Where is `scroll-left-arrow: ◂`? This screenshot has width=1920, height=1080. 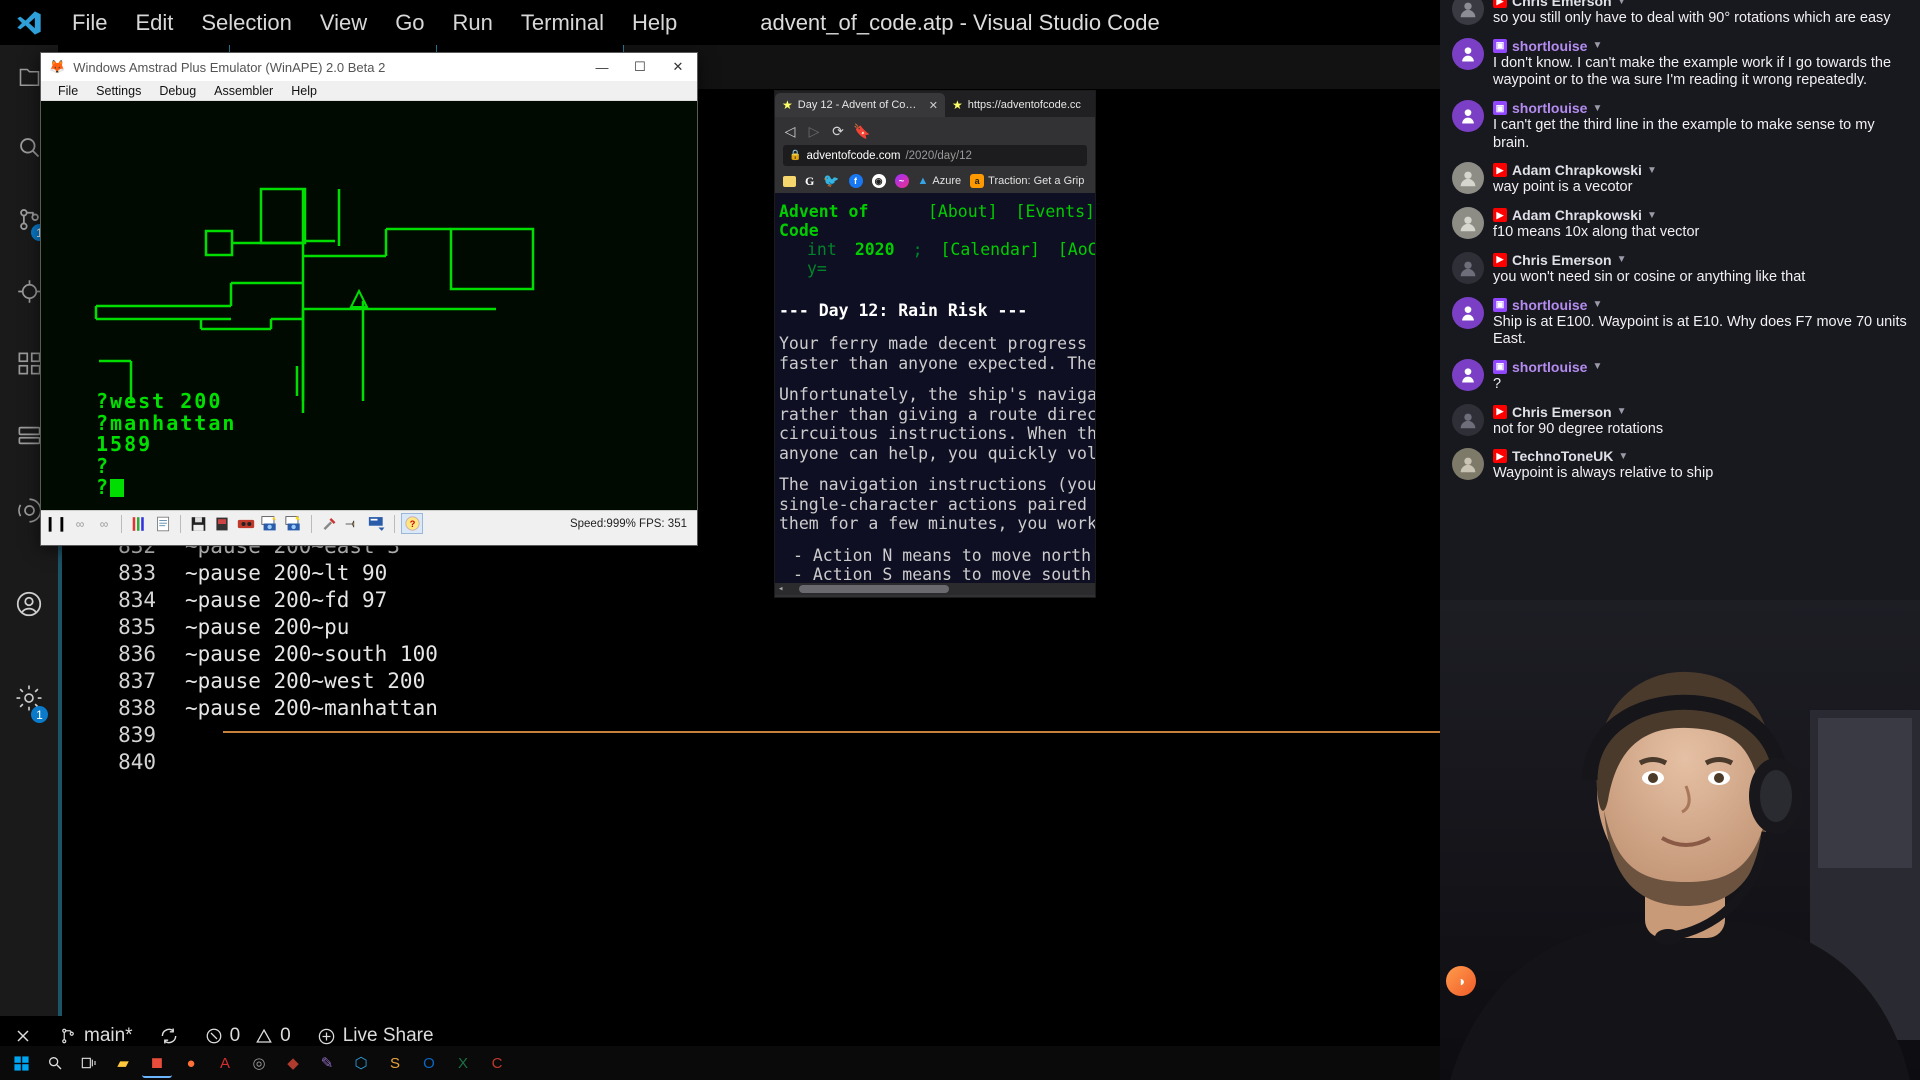
scroll-left-arrow: ◂ is located at coordinates (779, 589).